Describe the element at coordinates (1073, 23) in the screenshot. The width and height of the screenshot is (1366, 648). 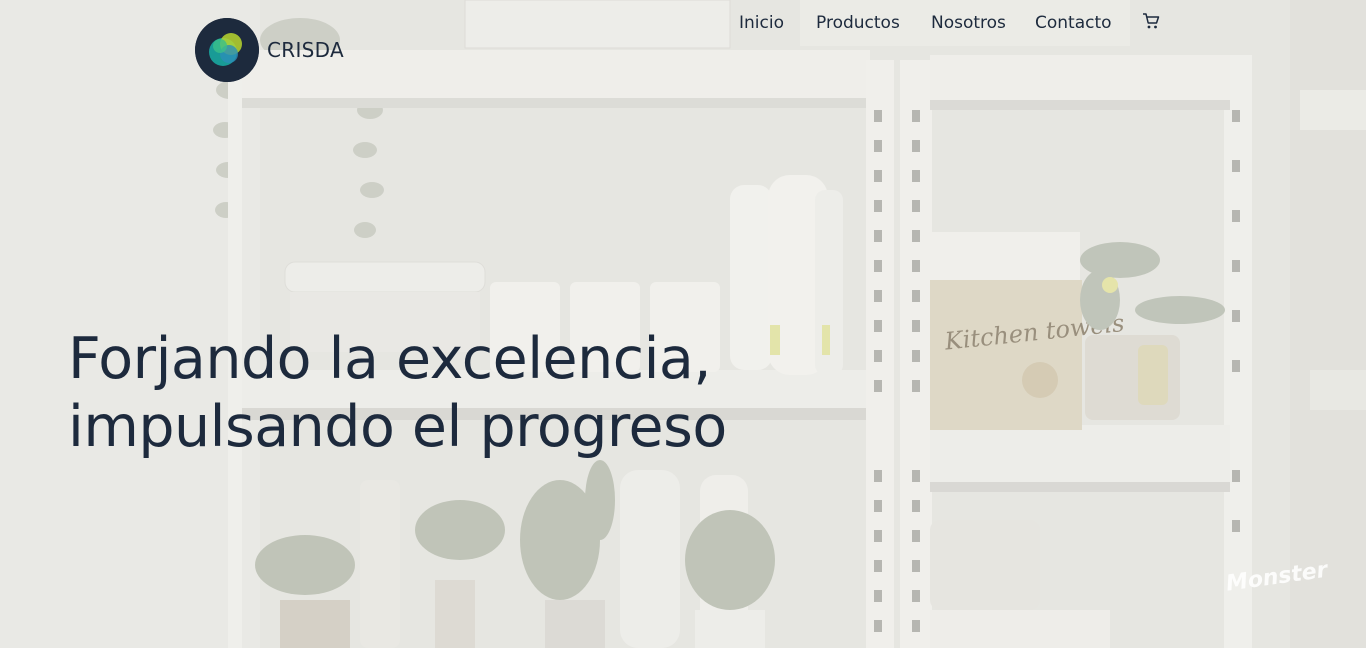
I see `nav-item-contacto: Contacto` at that location.